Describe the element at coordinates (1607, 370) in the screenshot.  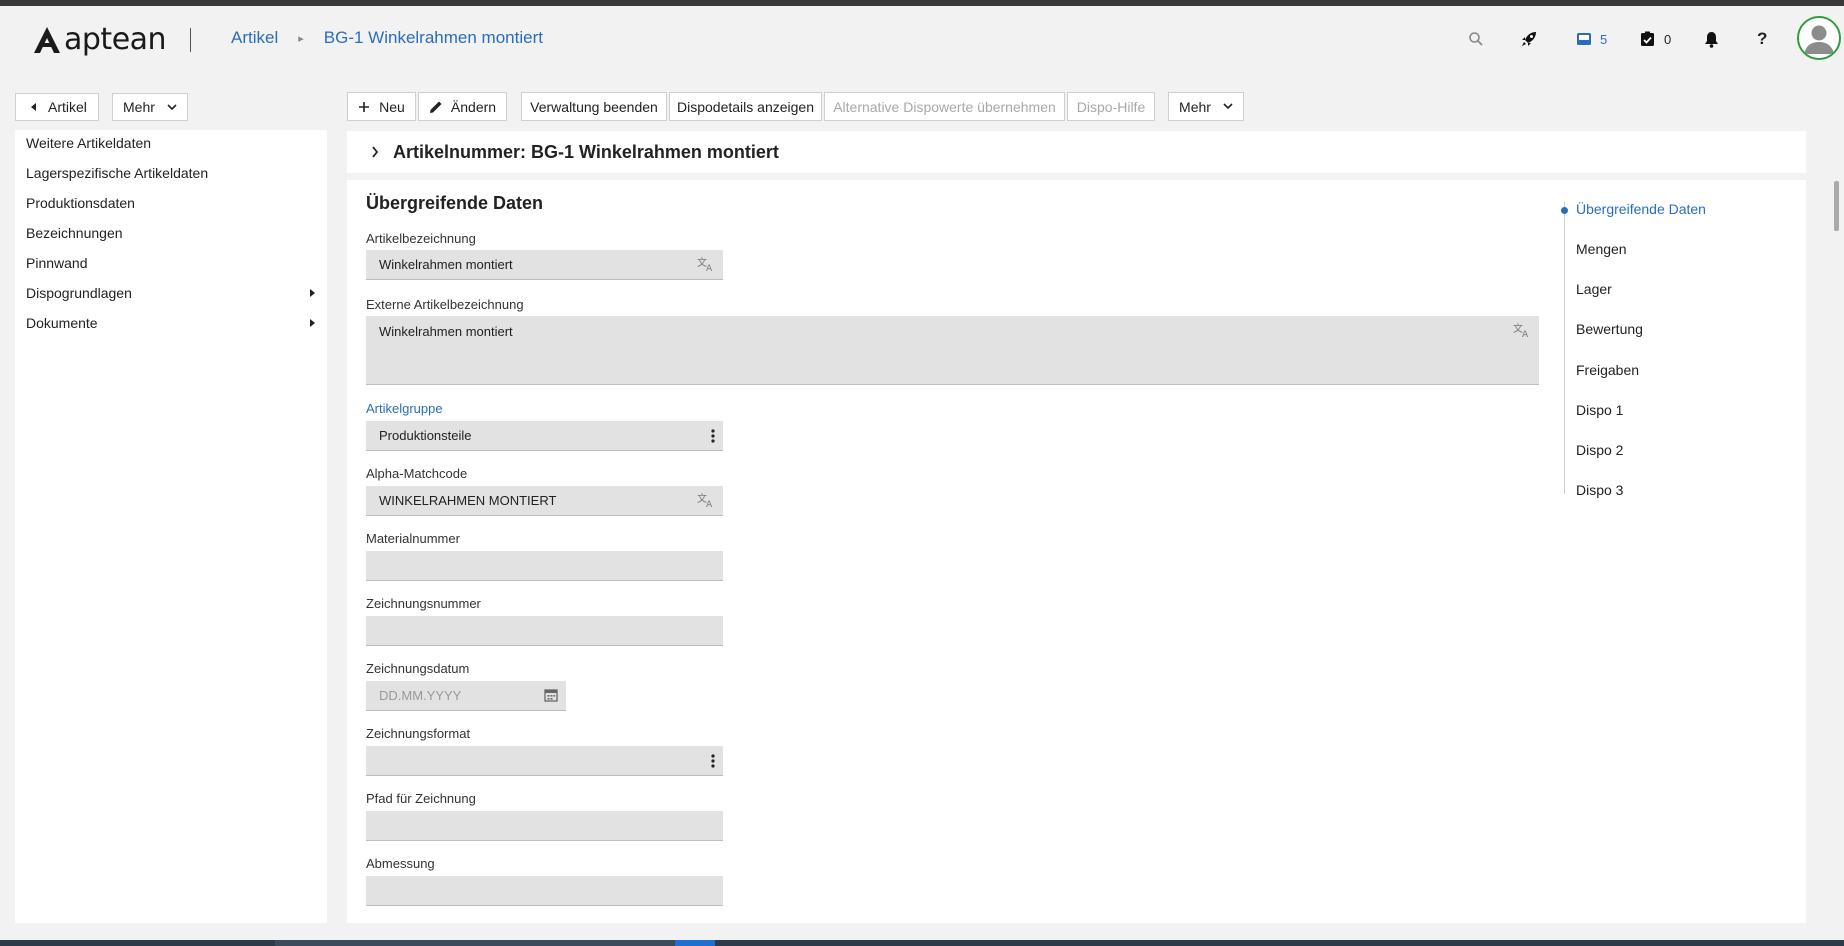
I see `anchor-freigaben: Freigaben` at that location.